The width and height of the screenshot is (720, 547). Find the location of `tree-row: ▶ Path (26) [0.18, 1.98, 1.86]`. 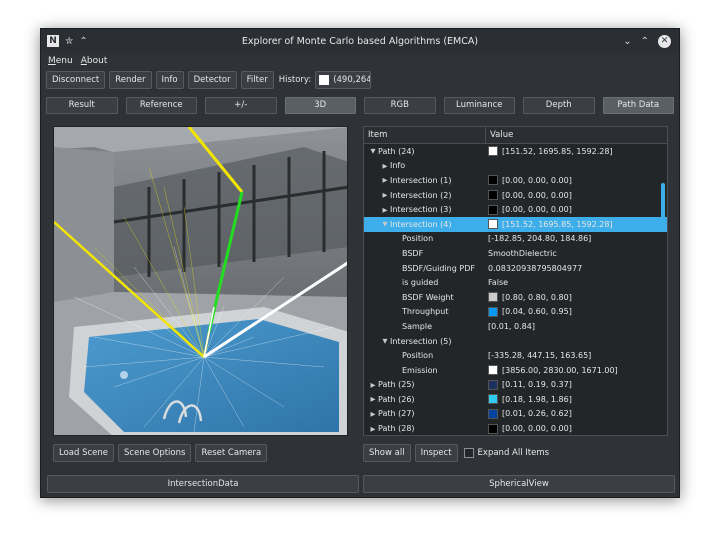

tree-row: ▶ Path (26) [0.18, 1.98, 1.86] is located at coordinates (515, 399).